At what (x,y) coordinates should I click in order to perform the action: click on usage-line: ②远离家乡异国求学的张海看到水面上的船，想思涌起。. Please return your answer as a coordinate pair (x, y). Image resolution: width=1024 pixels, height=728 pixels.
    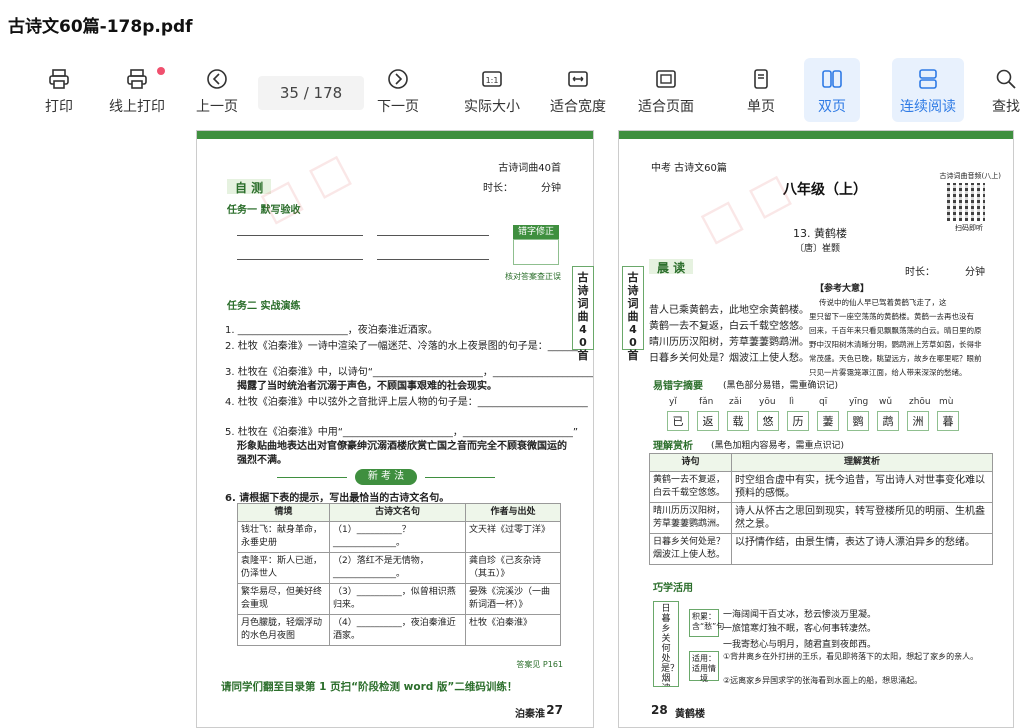
    Looking at the image, I should click on (823, 680).